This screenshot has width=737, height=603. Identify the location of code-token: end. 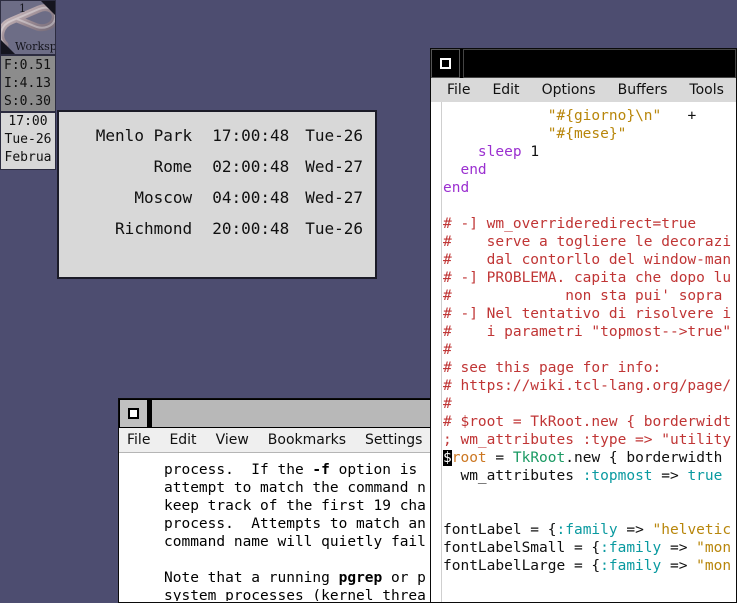
(473, 170).